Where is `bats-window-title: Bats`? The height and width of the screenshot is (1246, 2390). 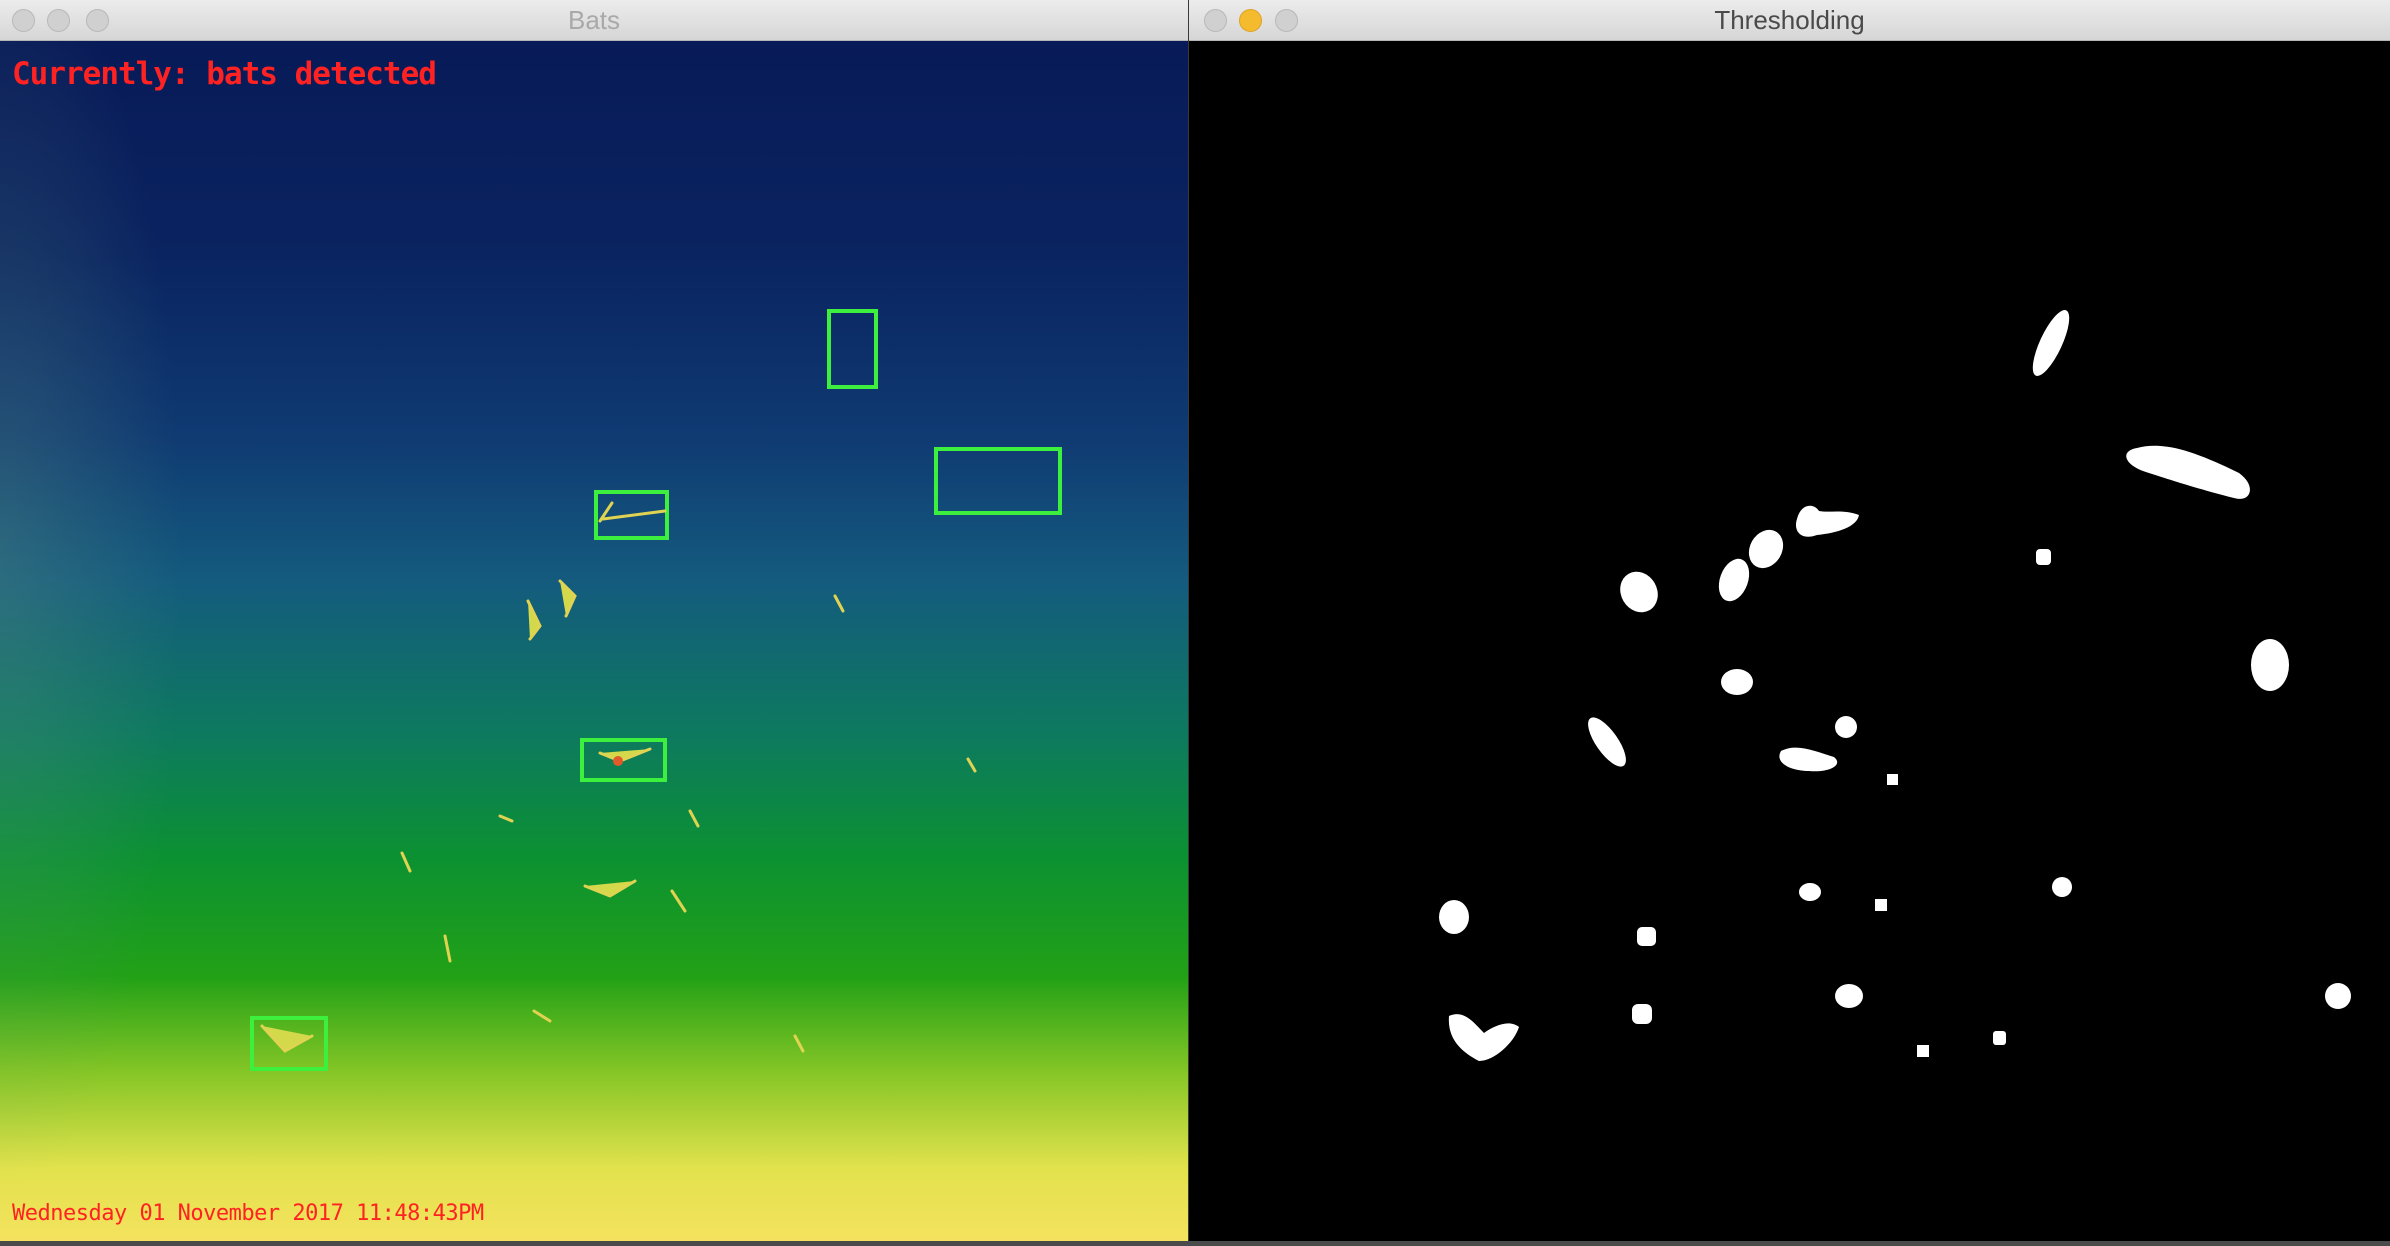 bats-window-title: Bats is located at coordinates (594, 20).